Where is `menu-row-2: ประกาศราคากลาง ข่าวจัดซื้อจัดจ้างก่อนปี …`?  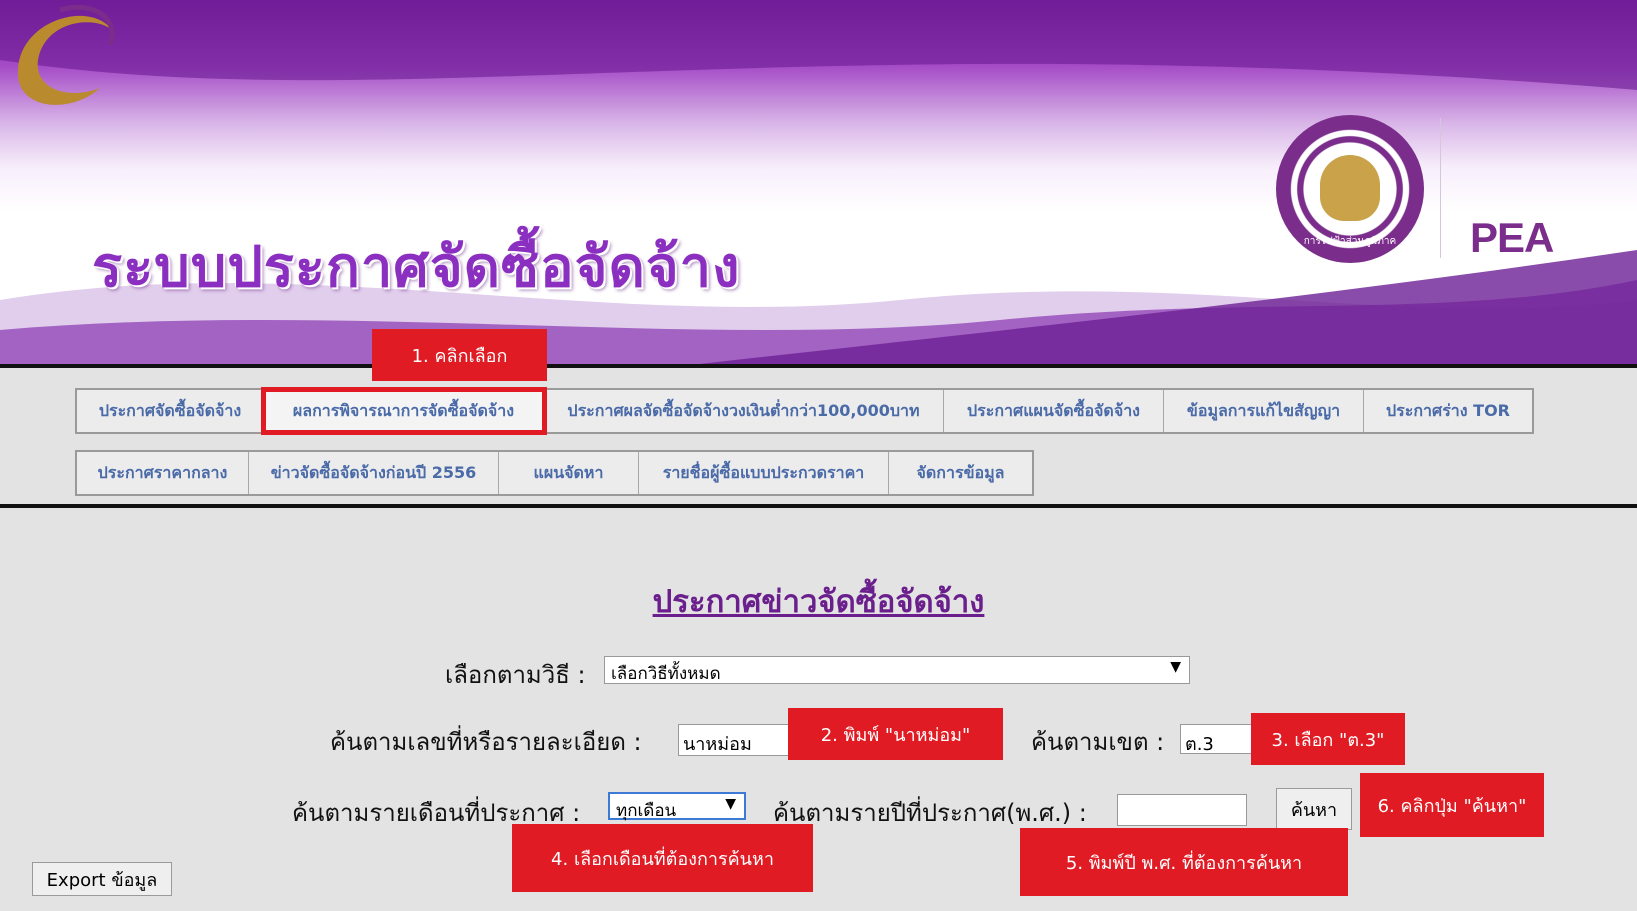
menu-row-2: ประกาศราคากลาง ข่าวจัดซื้อจัดจ้างก่อนปี … is located at coordinates (554, 473).